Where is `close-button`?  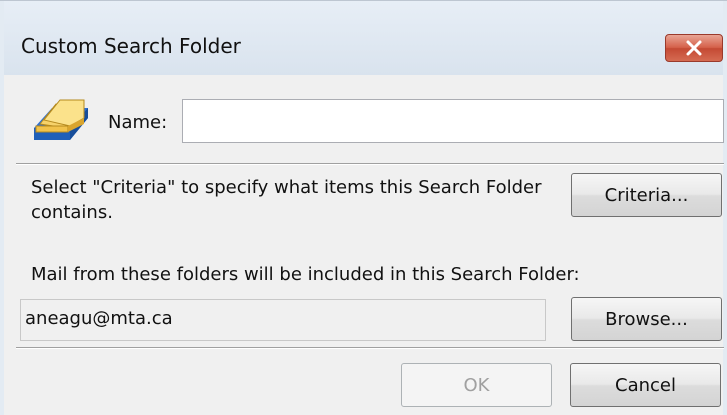 close-button is located at coordinates (694, 48).